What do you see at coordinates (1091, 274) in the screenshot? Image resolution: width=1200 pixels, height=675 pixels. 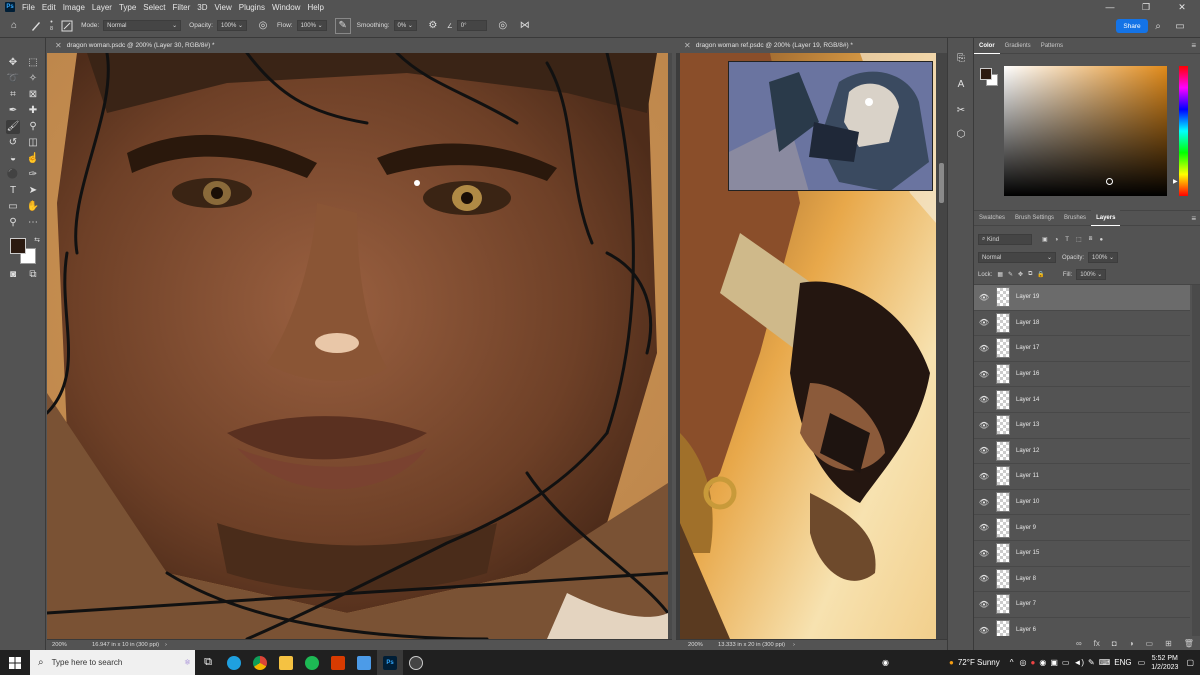 I see `fill-input: 100% ⌄` at bounding box center [1091, 274].